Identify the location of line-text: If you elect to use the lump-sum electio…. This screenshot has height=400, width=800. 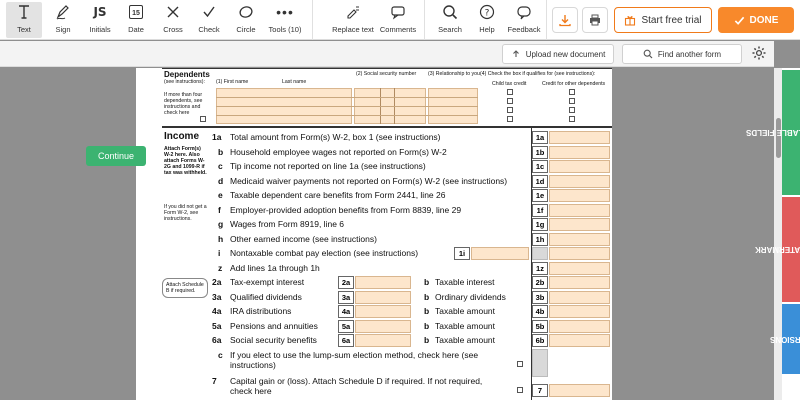
(354, 354).